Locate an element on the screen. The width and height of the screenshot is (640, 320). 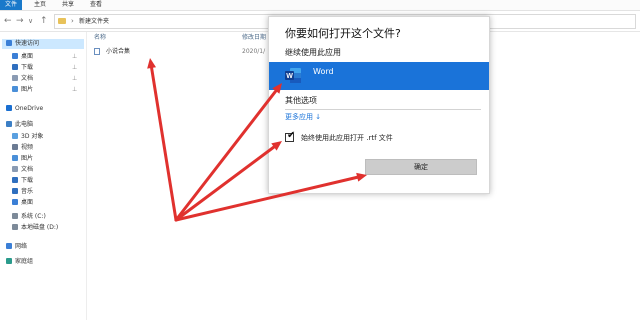
sidebar-item-desktop-pc: 桌面 is located at coordinates (22, 203).